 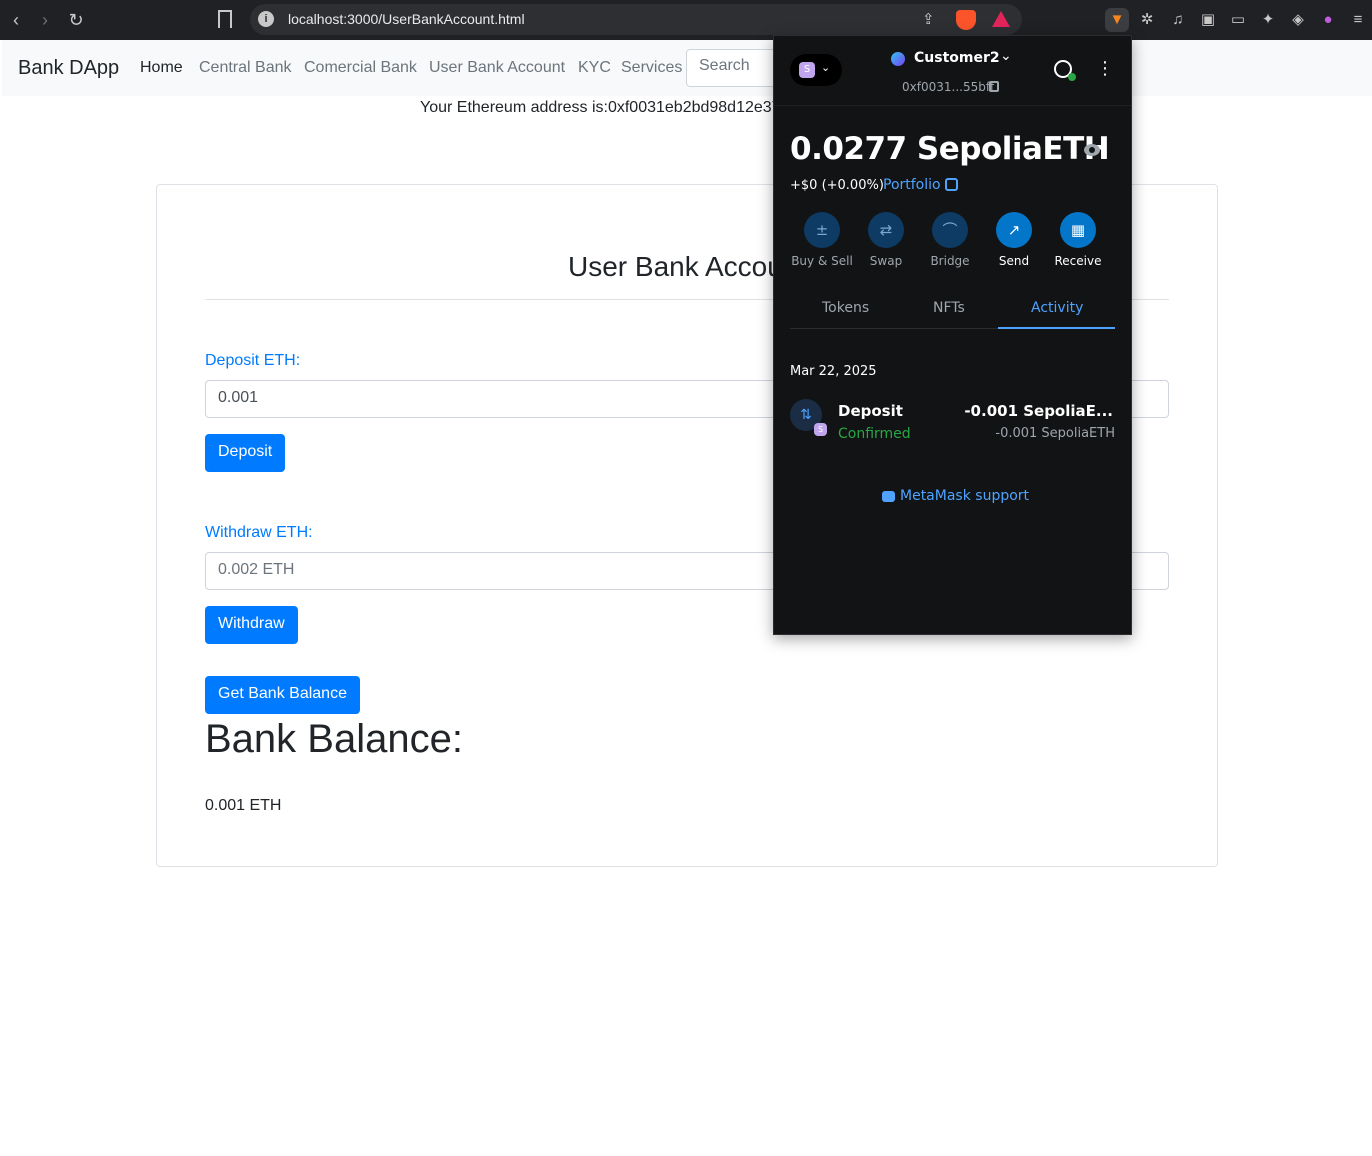 I want to click on bridge-button: ⌒ Bridge, so click(x=950, y=240).